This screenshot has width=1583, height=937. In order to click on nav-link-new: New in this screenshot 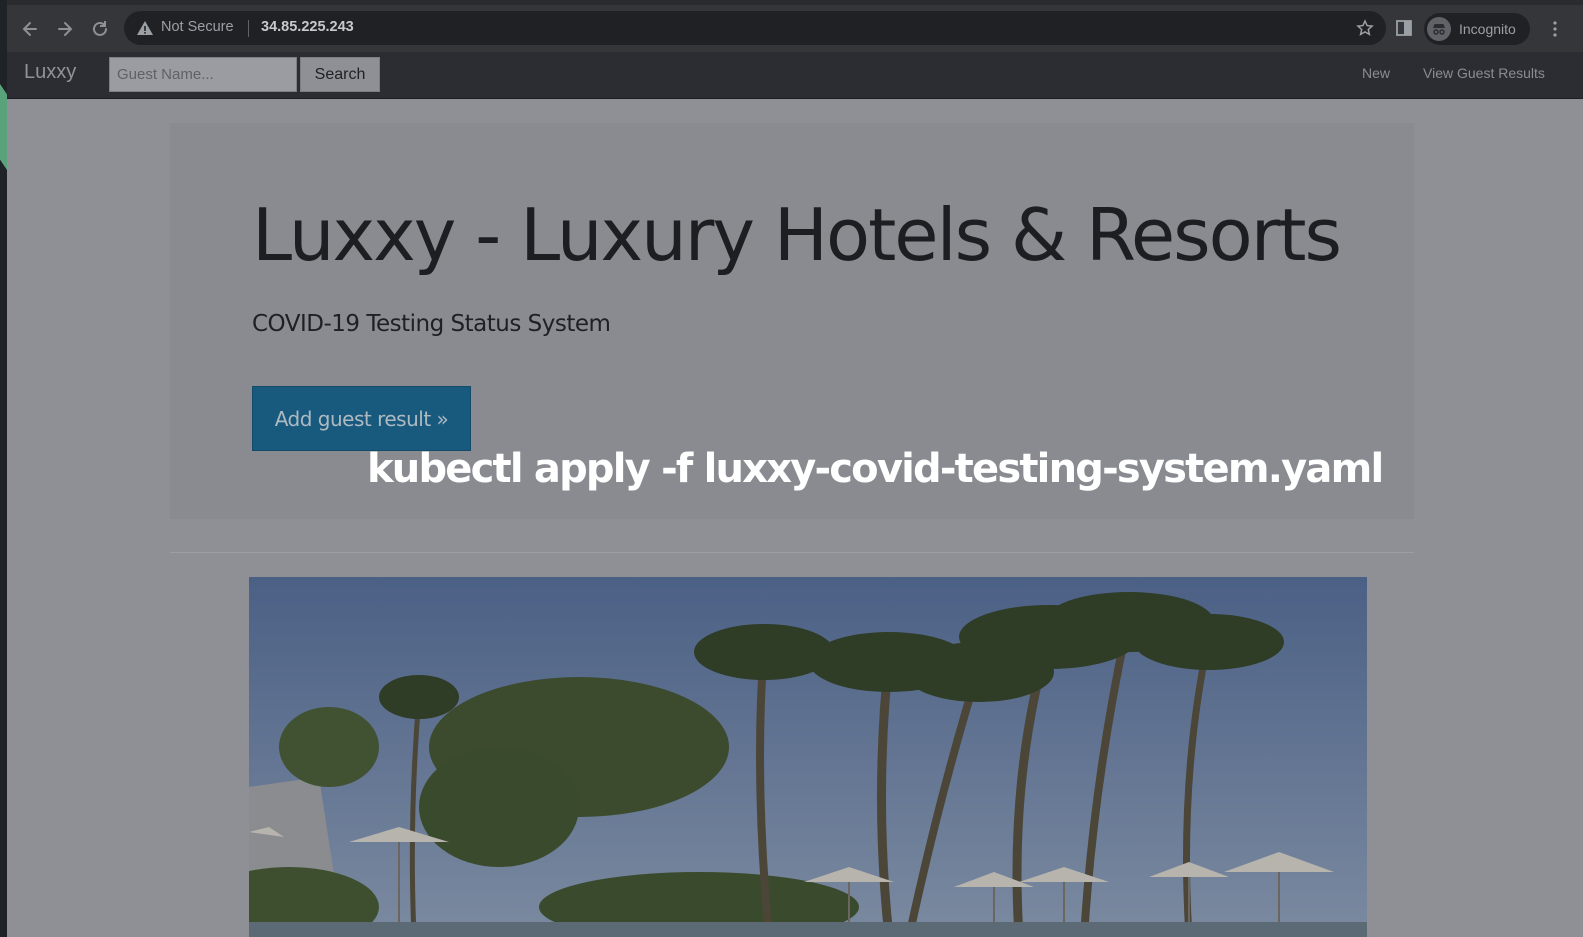, I will do `click(1376, 73)`.